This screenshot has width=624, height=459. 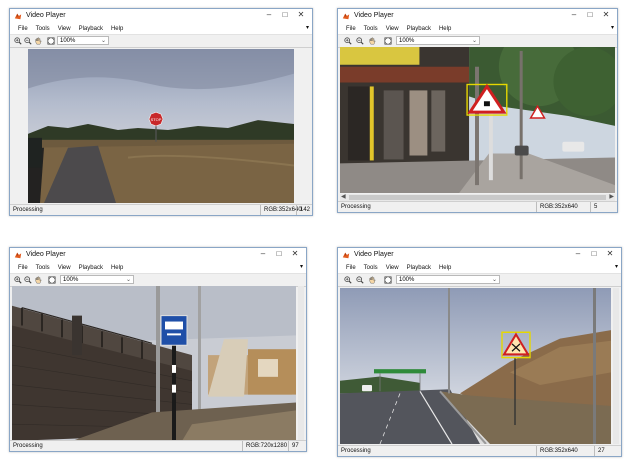 I want to click on resolution-readout: RGB:352x640, so click(x=557, y=451).